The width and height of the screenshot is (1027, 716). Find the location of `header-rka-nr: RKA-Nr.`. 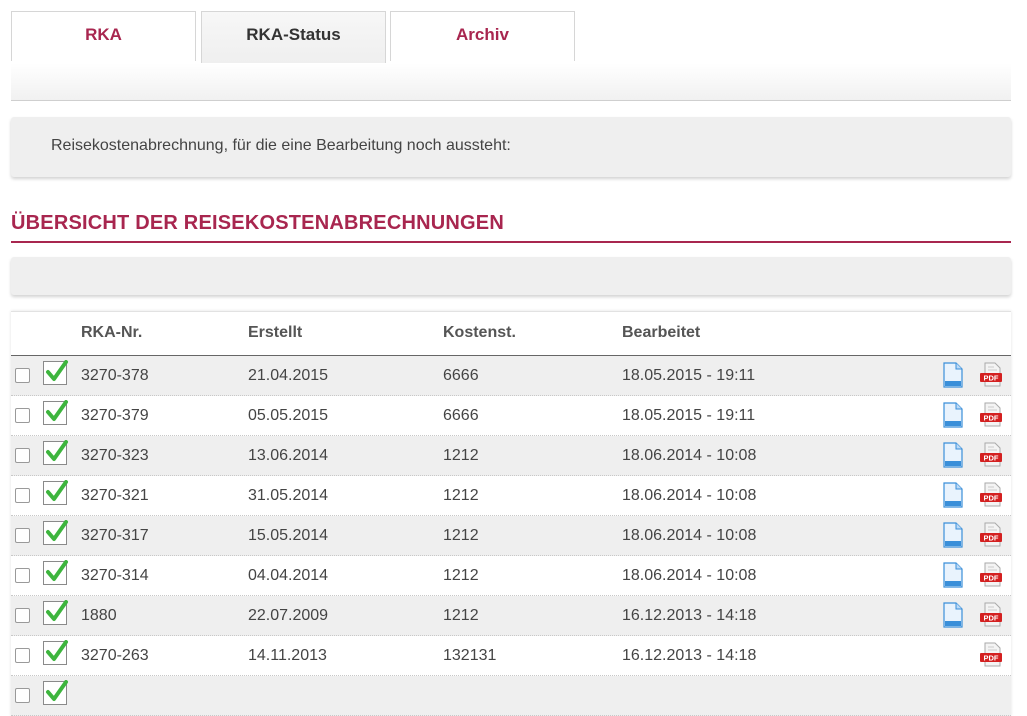

header-rka-nr: RKA-Nr. is located at coordinates (111, 333).